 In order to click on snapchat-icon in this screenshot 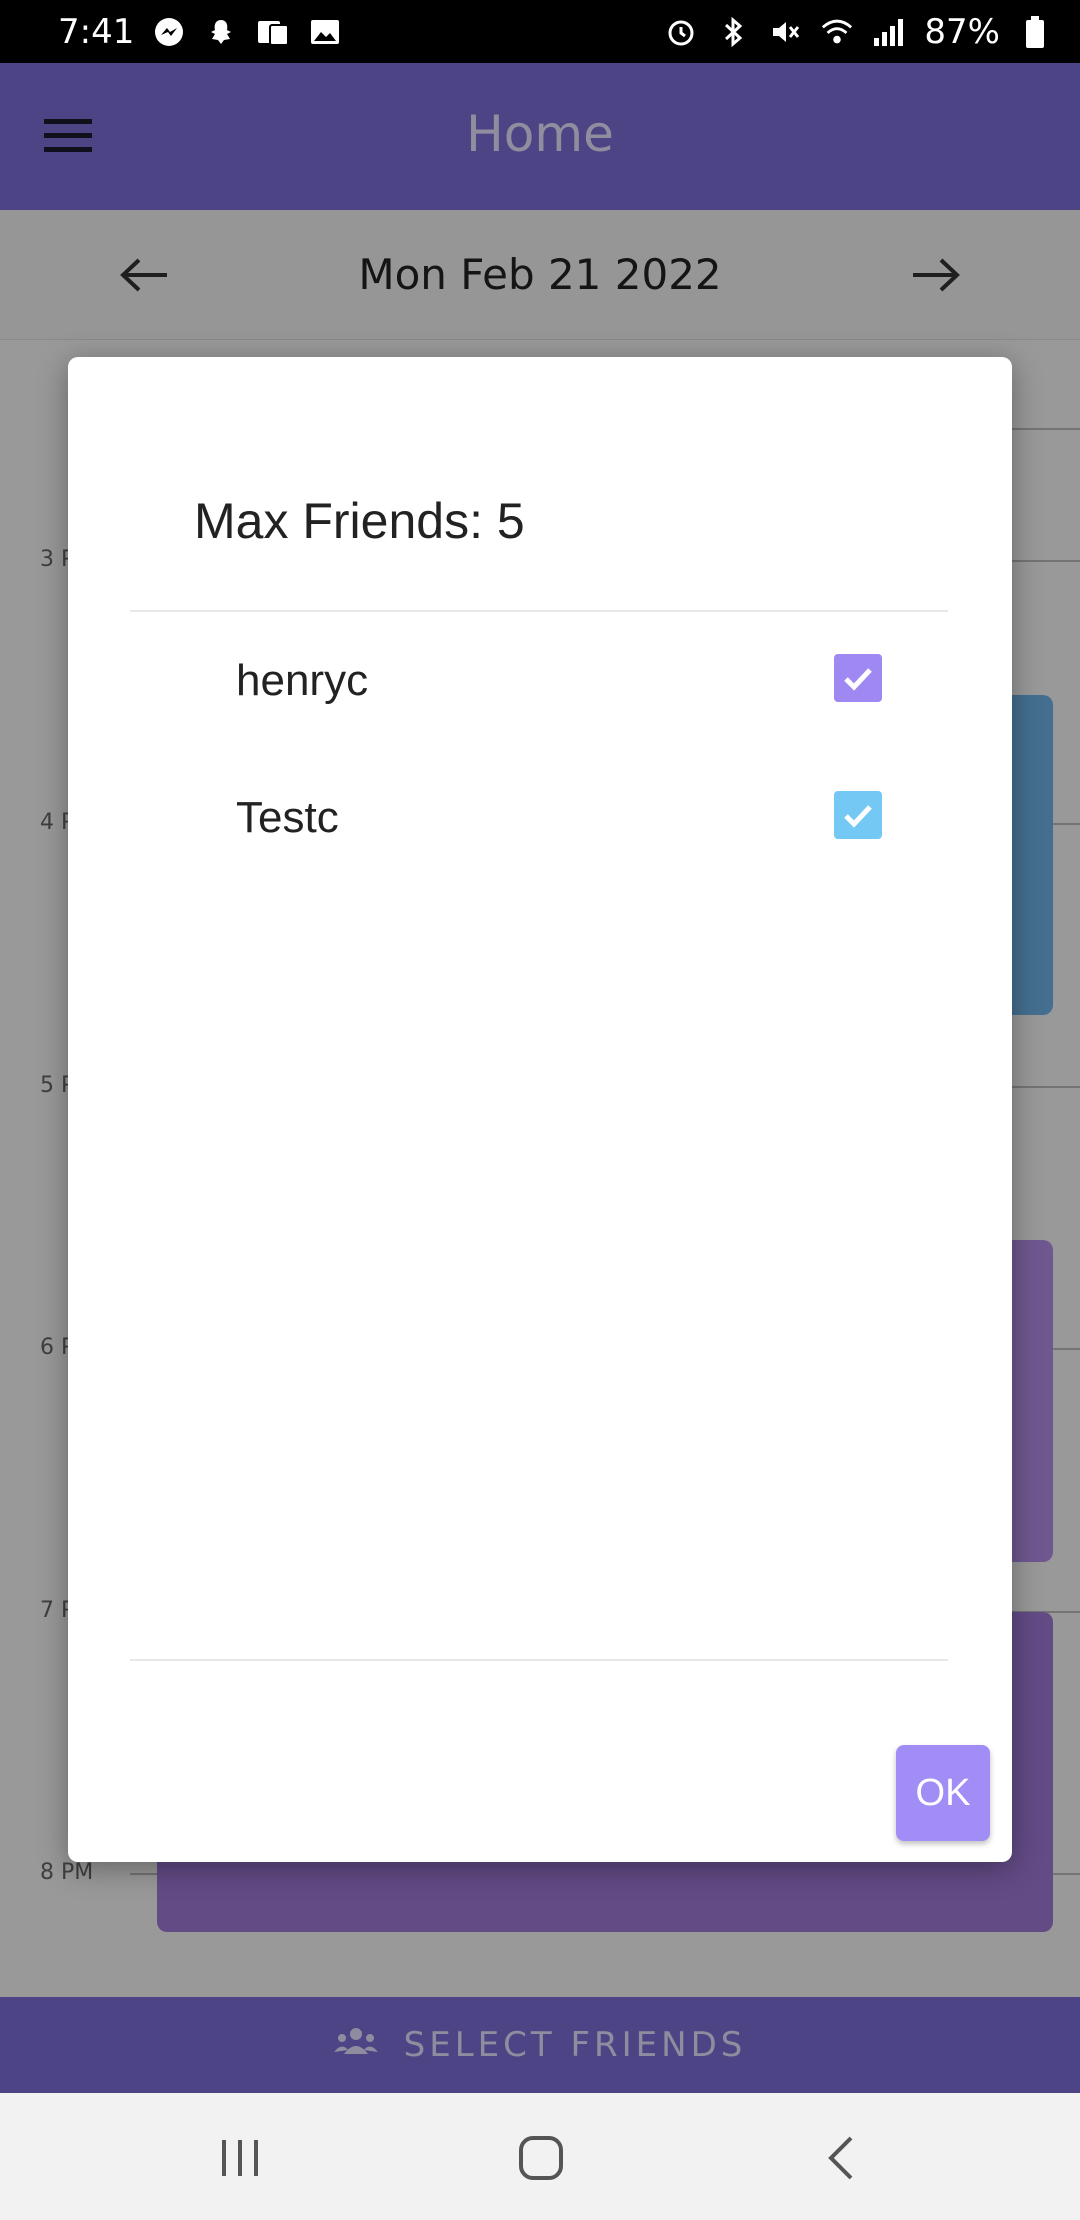, I will do `click(221, 32)`.